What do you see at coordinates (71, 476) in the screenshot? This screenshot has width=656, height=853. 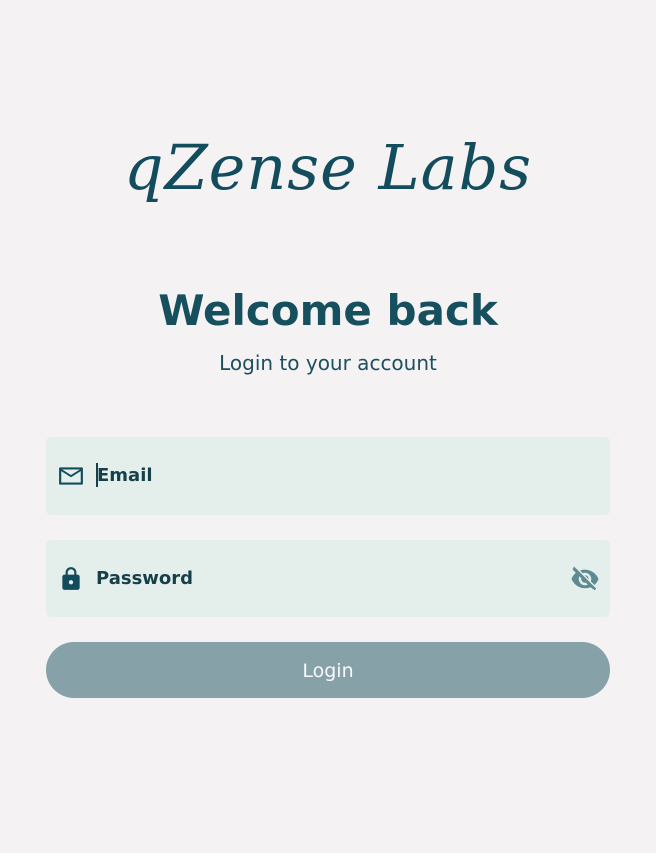 I see `mail-icon` at bounding box center [71, 476].